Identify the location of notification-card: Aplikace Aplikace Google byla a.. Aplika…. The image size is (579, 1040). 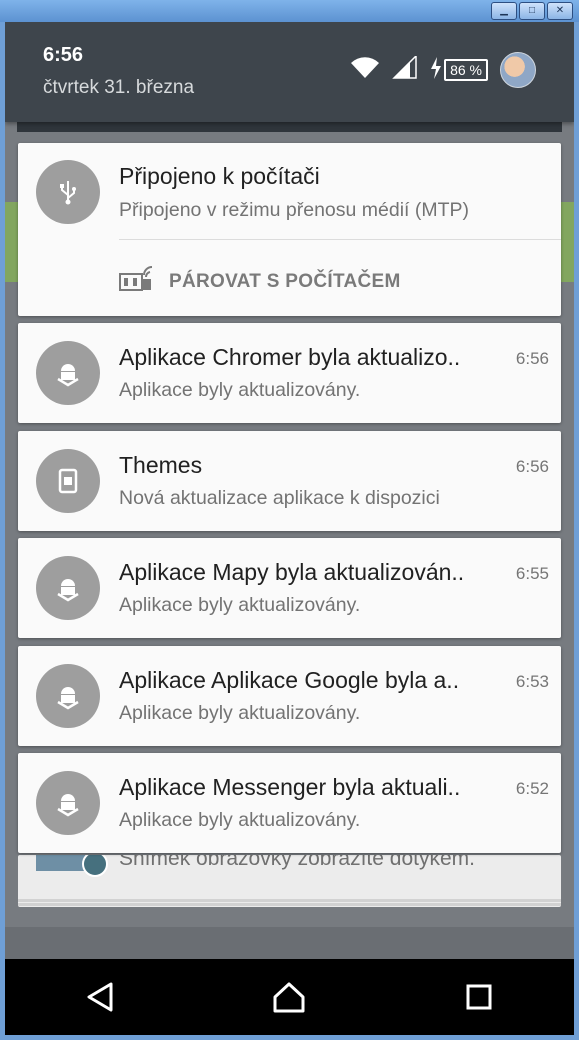
(289, 696).